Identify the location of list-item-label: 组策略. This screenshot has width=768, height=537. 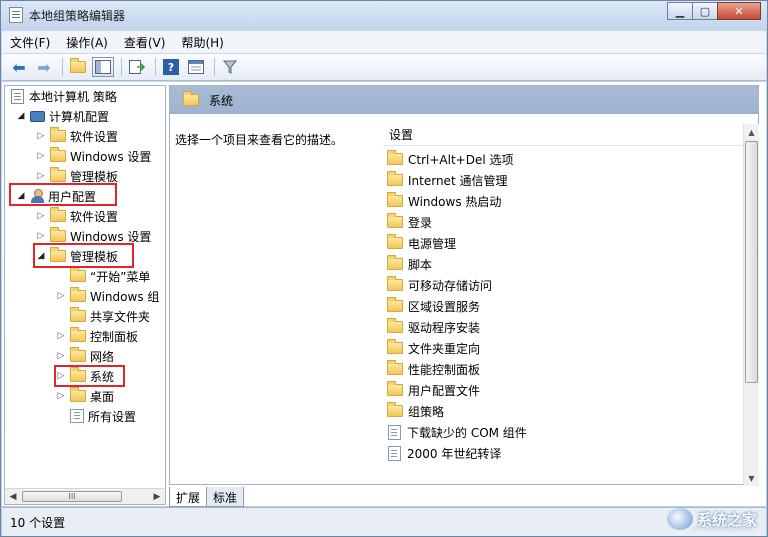
(426, 411).